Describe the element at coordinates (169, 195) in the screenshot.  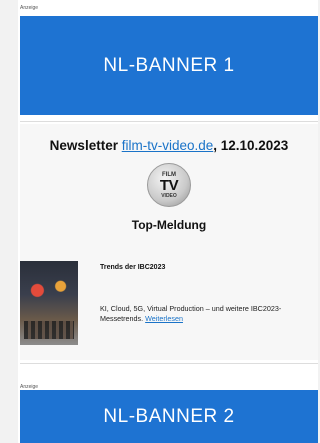
I see `logo-line-video: VIDEO` at that location.